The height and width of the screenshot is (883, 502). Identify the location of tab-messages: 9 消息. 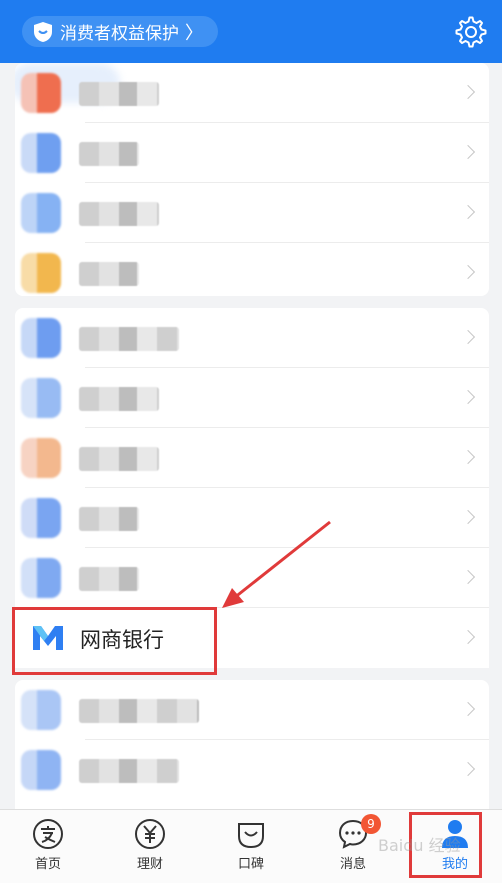
(353, 846).